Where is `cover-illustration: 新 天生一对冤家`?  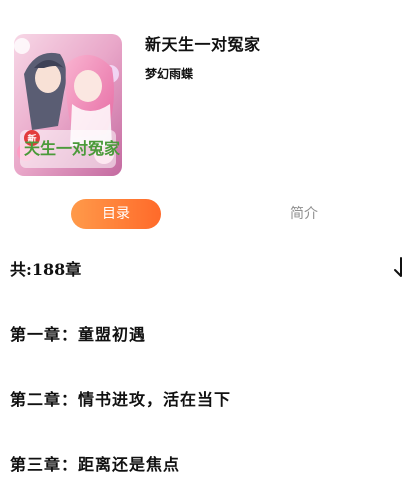 cover-illustration: 新 天生一对冤家 is located at coordinates (68, 105).